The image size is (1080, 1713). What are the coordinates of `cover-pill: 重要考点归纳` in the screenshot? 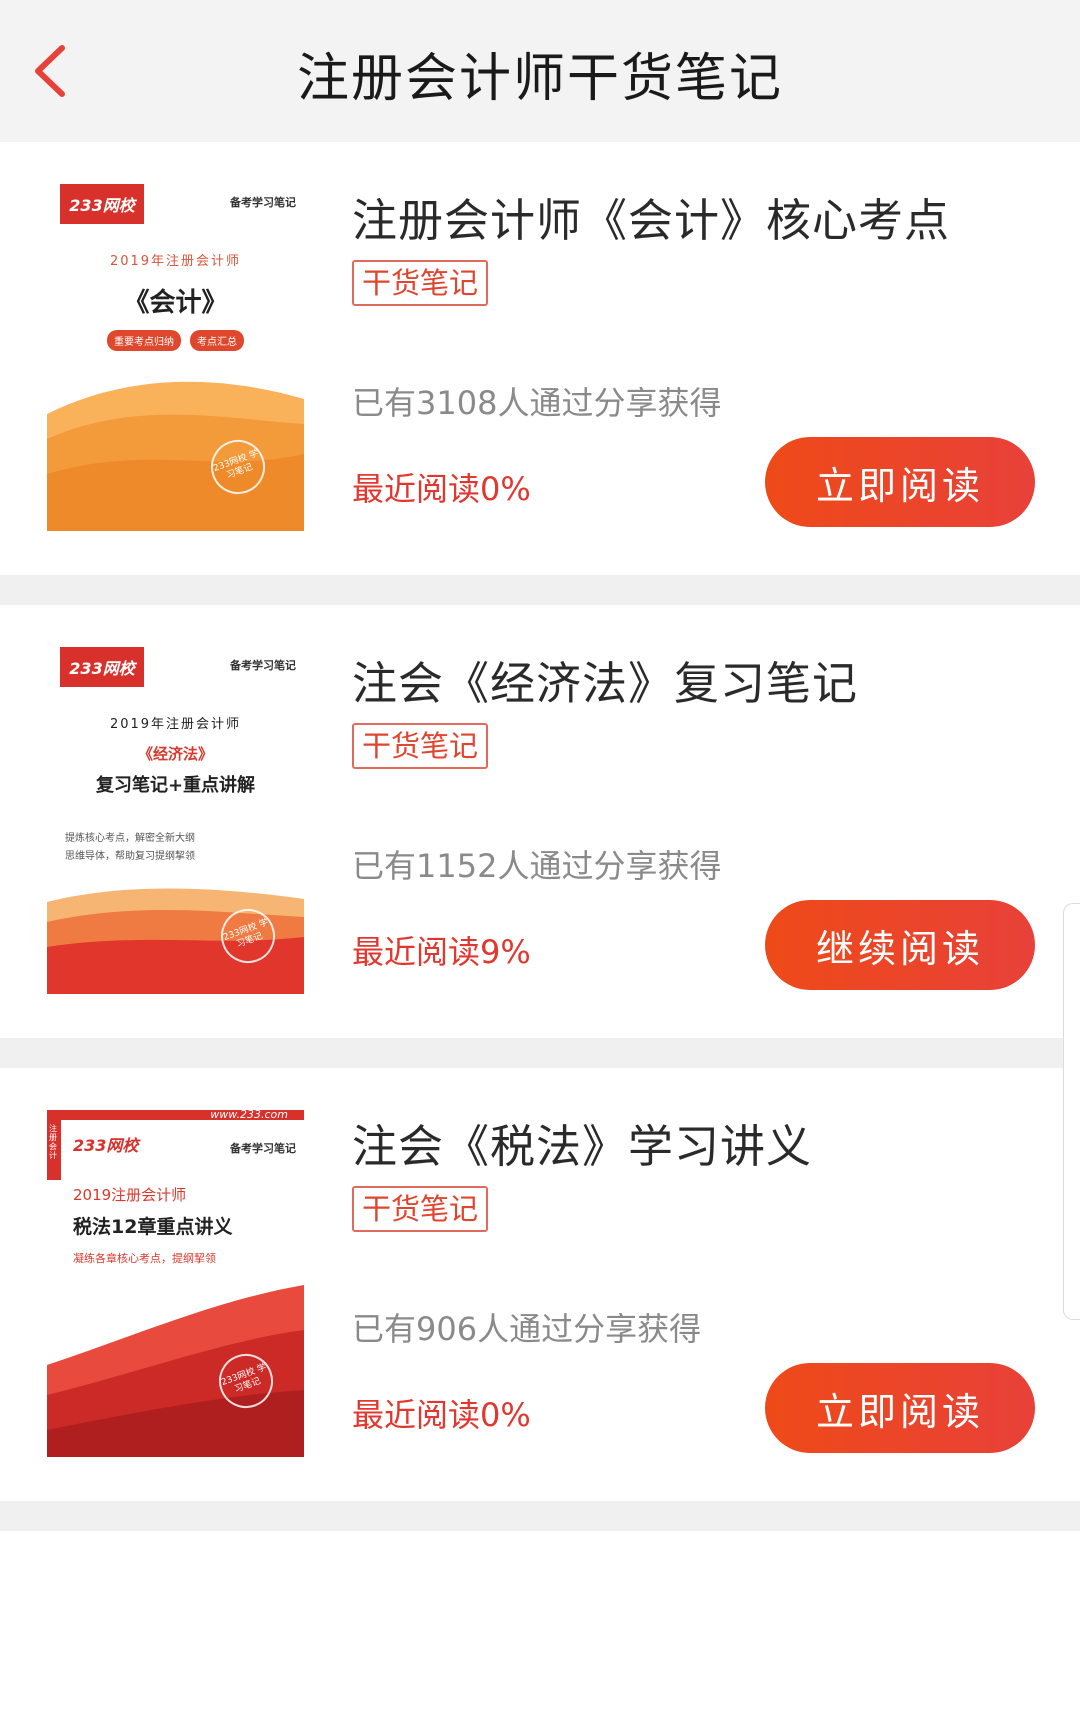 It's located at (143, 340).